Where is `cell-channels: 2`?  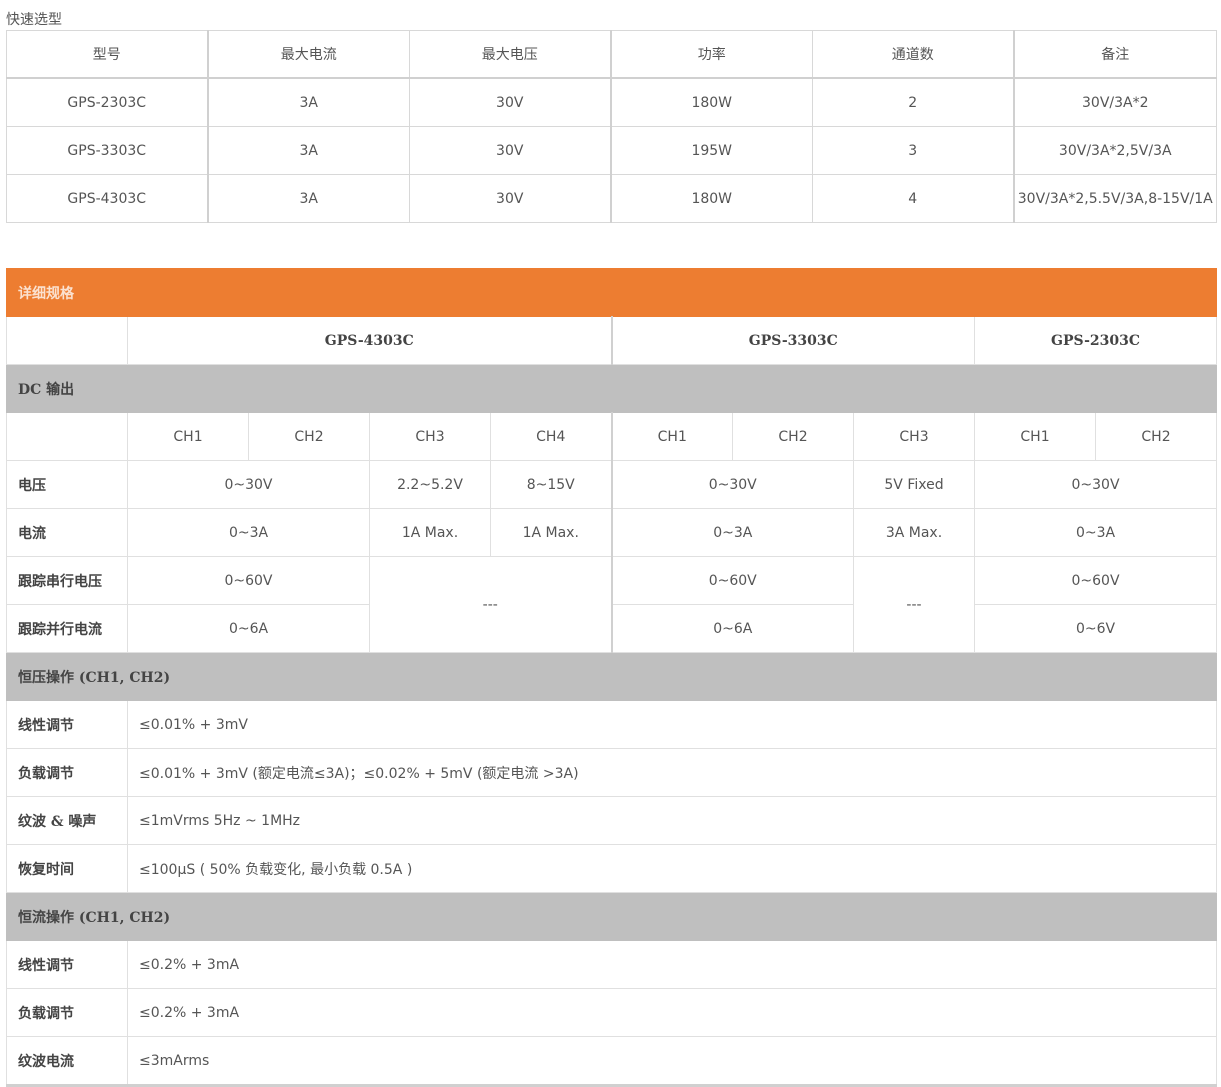 cell-channels: 2 is located at coordinates (913, 102).